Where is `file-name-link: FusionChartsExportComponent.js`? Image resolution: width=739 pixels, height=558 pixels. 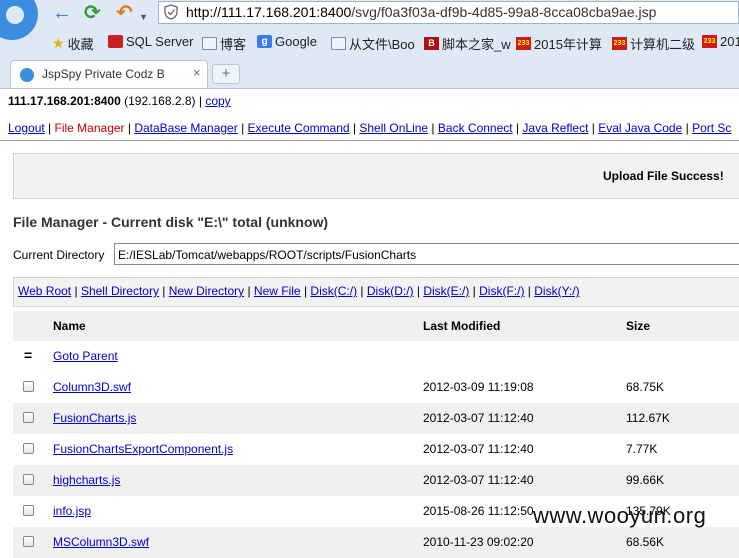
file-name-link: FusionChartsExportComponent.js is located at coordinates (143, 449).